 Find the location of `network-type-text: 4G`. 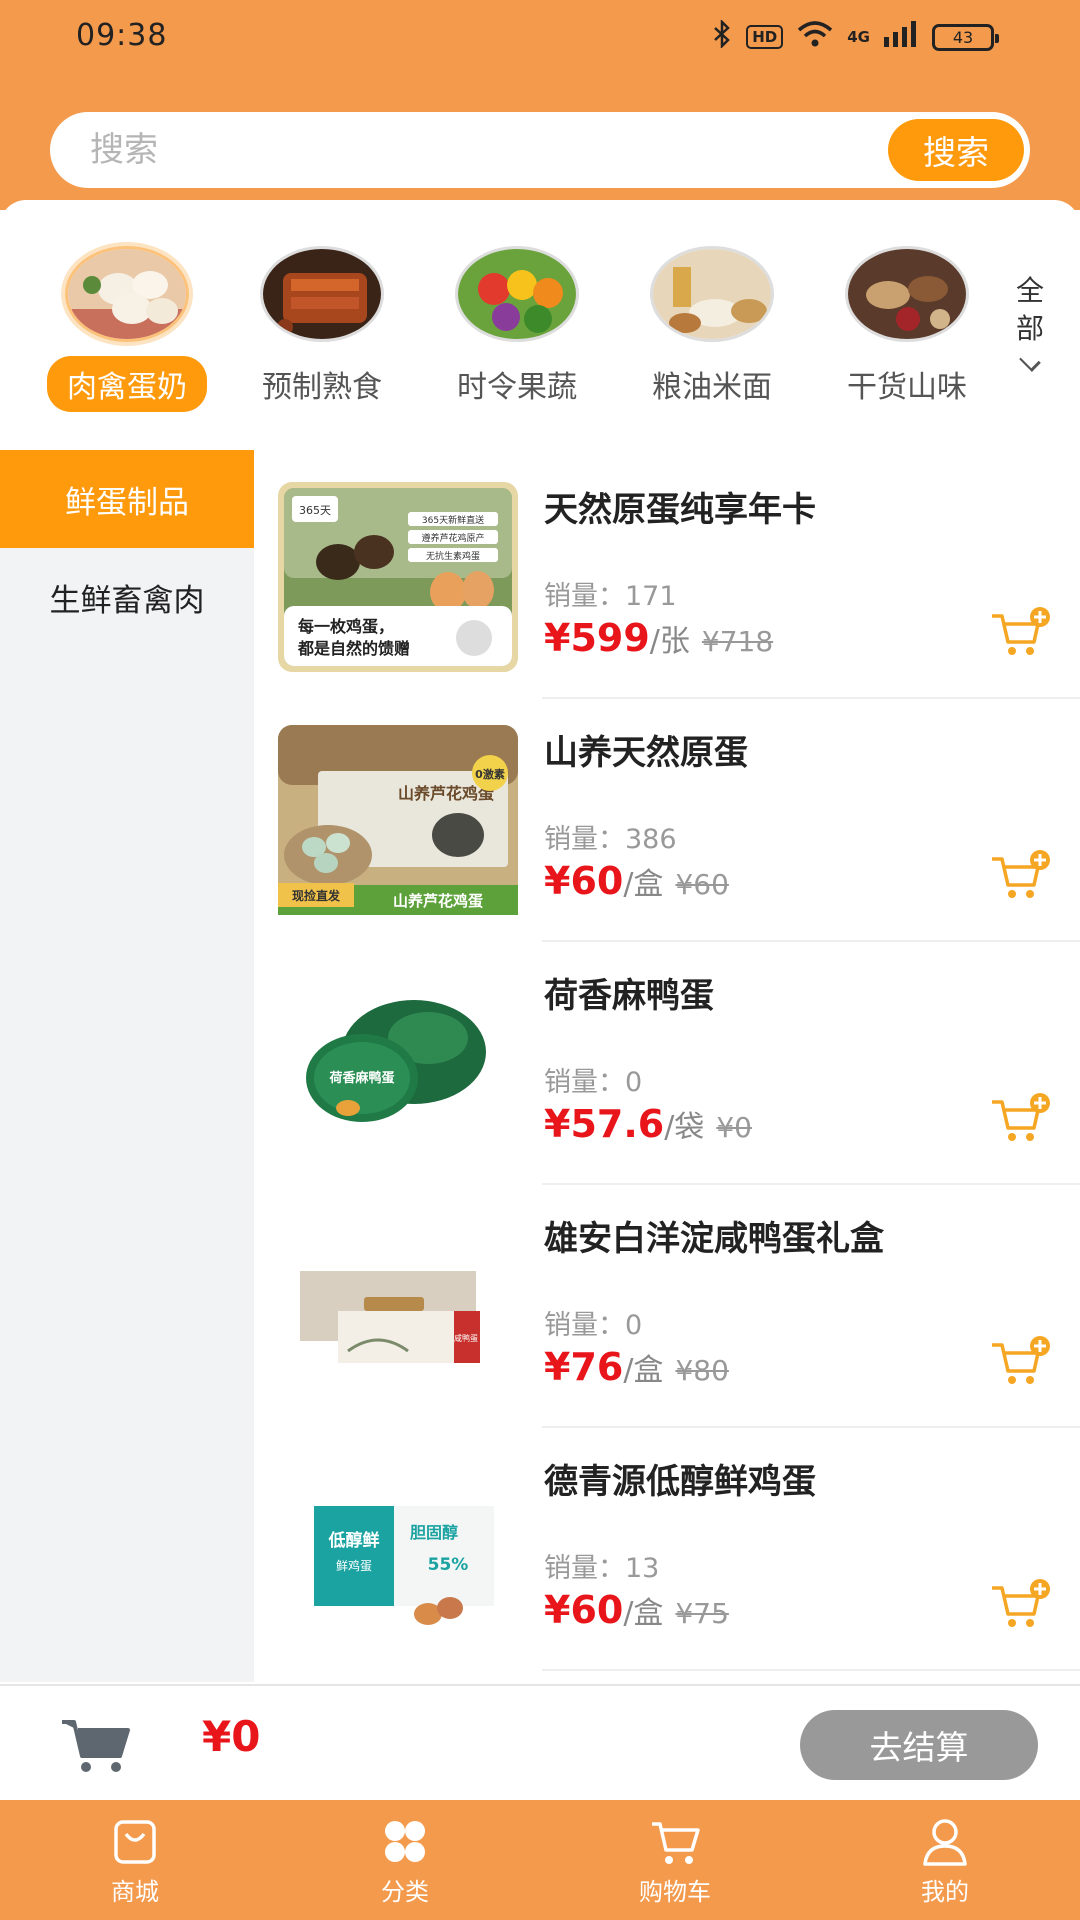

network-type-text: 4G is located at coordinates (858, 37).